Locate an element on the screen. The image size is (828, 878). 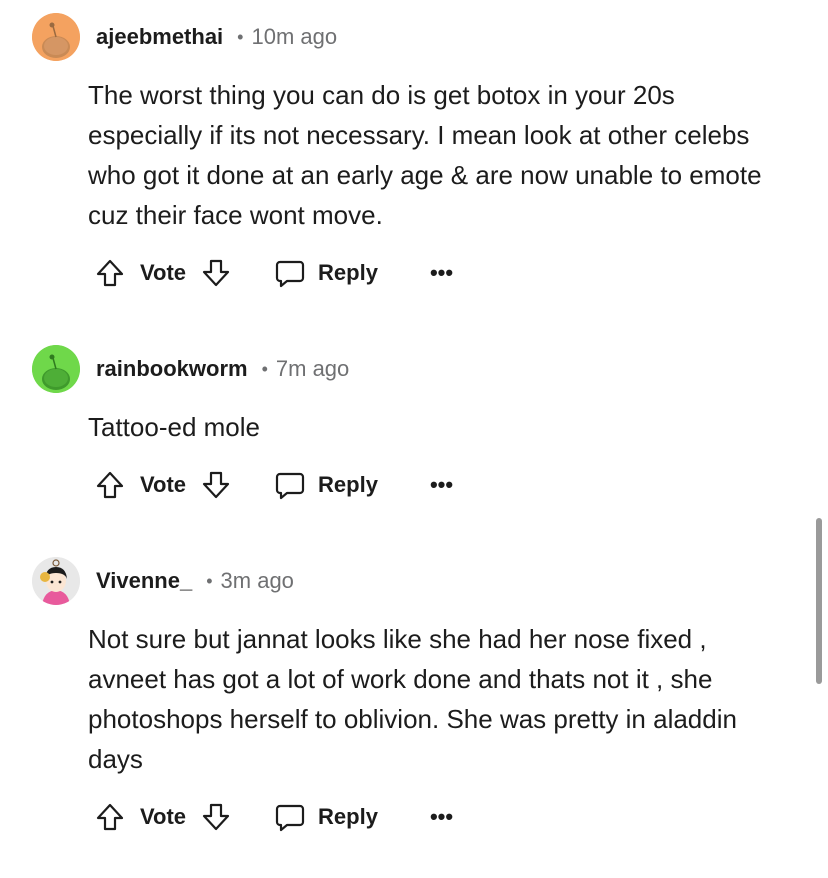
username: rainbookworm is located at coordinates (172, 369).